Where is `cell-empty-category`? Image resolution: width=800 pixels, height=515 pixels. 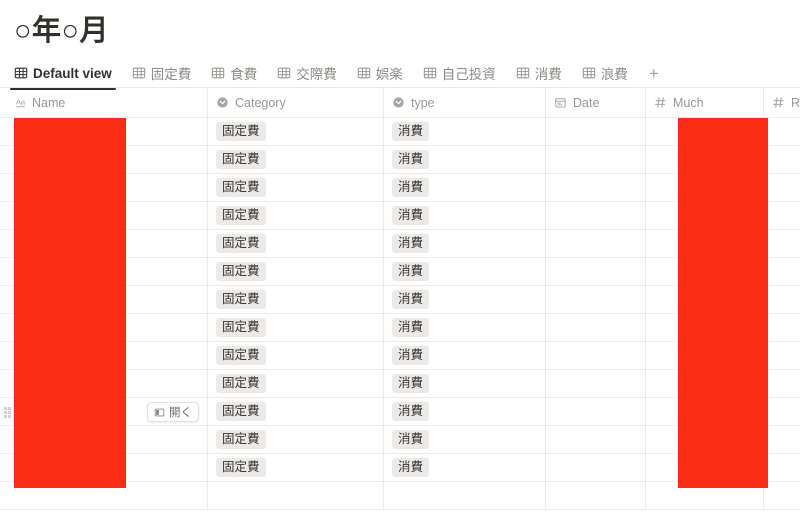
cell-empty-category is located at coordinates (296, 496).